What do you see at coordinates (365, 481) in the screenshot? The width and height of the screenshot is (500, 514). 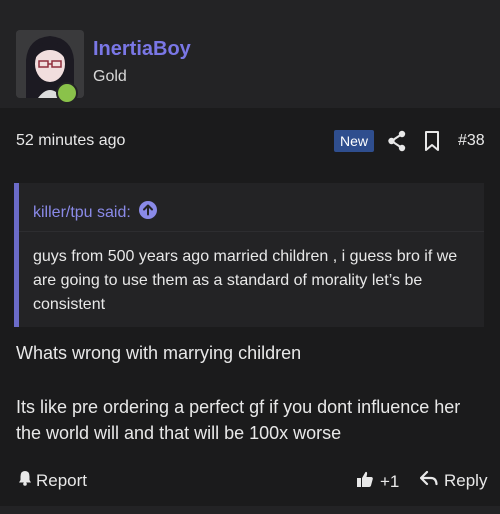 I see `thumbs-up-icon` at bounding box center [365, 481].